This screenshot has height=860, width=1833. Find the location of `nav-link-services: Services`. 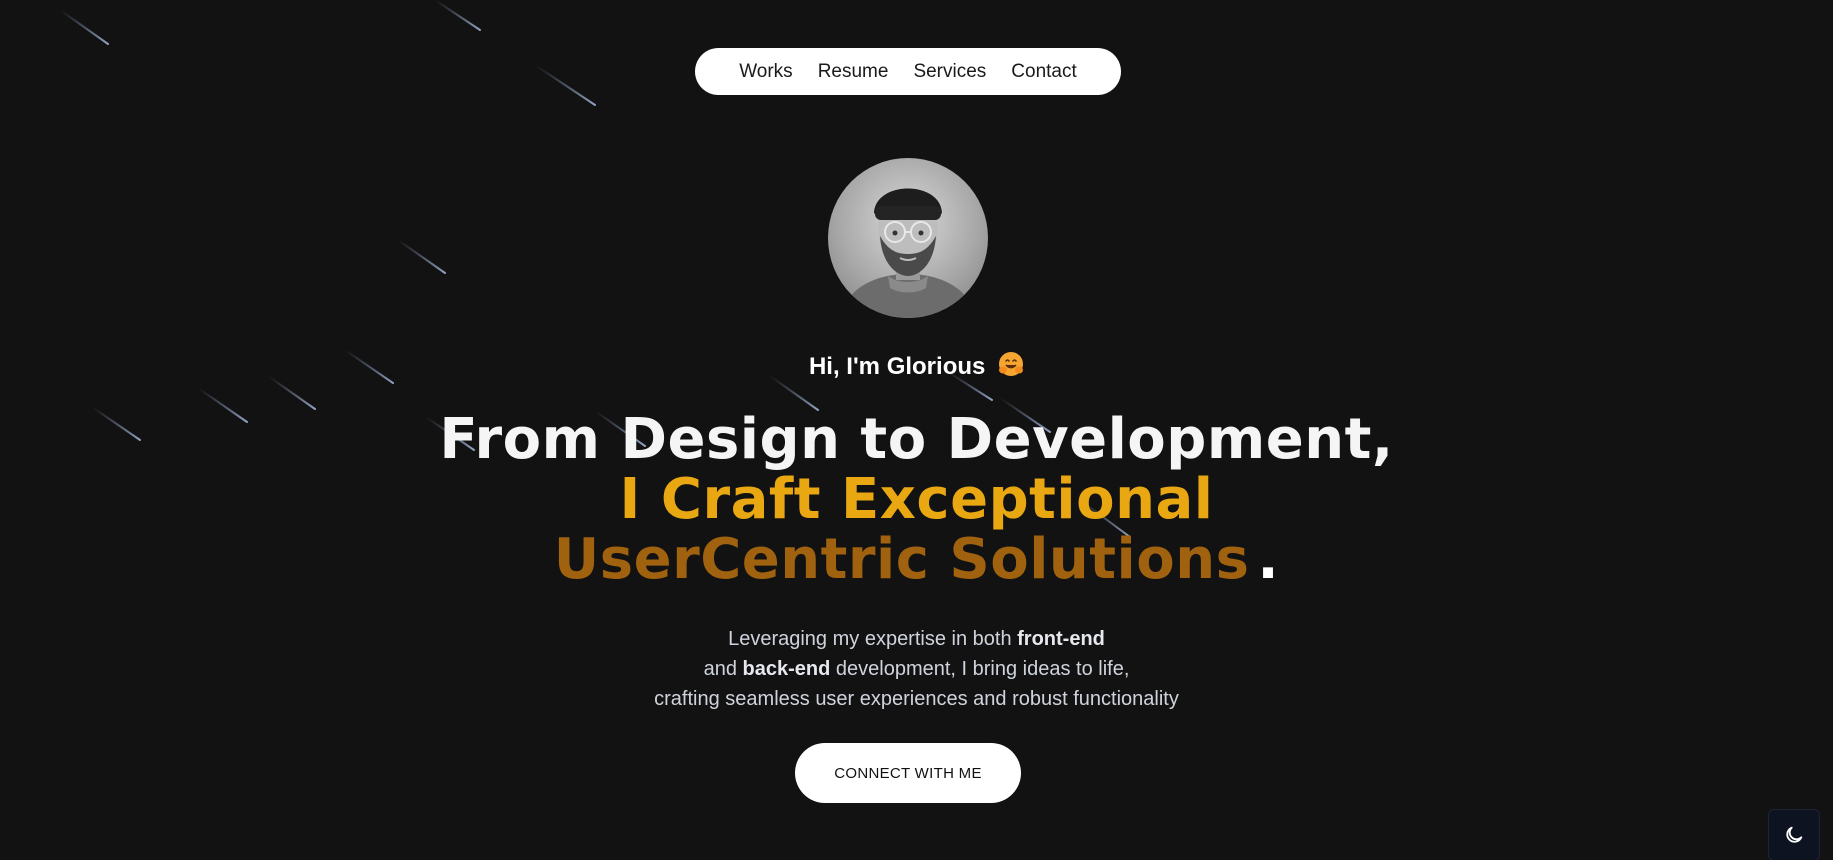

nav-link-services: Services is located at coordinates (949, 72).